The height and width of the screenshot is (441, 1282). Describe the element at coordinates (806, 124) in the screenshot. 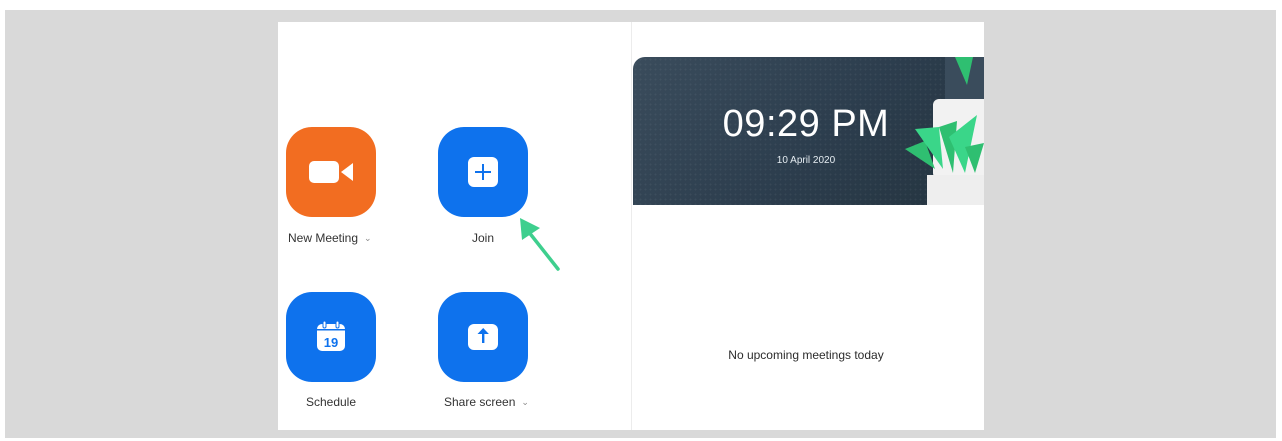

I see `current-time: 09:29 PM` at that location.